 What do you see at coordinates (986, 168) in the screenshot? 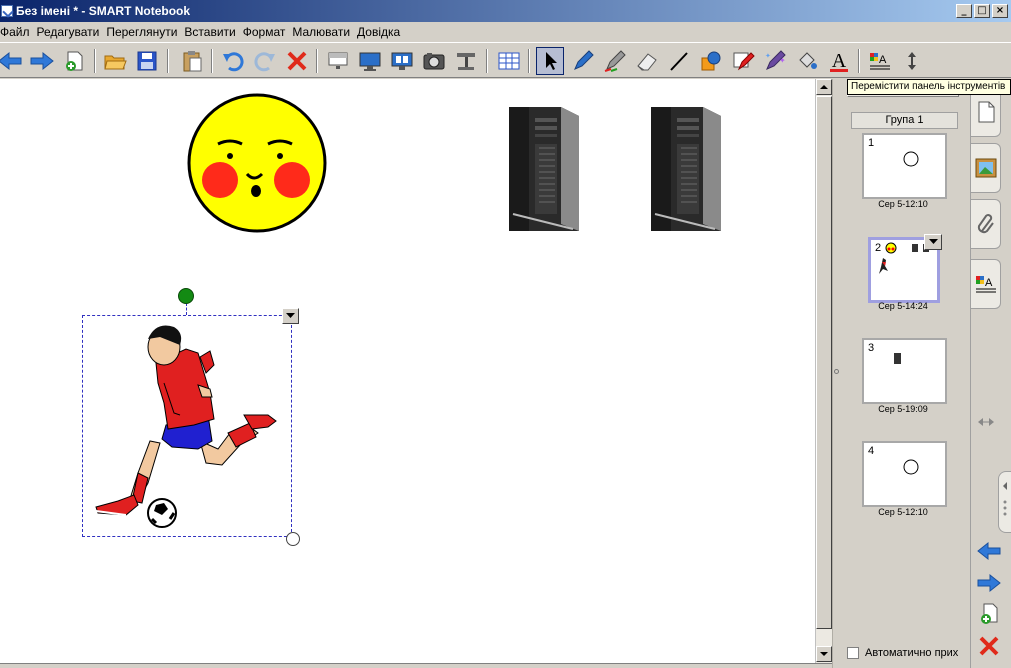
I see `gallery-tab` at bounding box center [986, 168].